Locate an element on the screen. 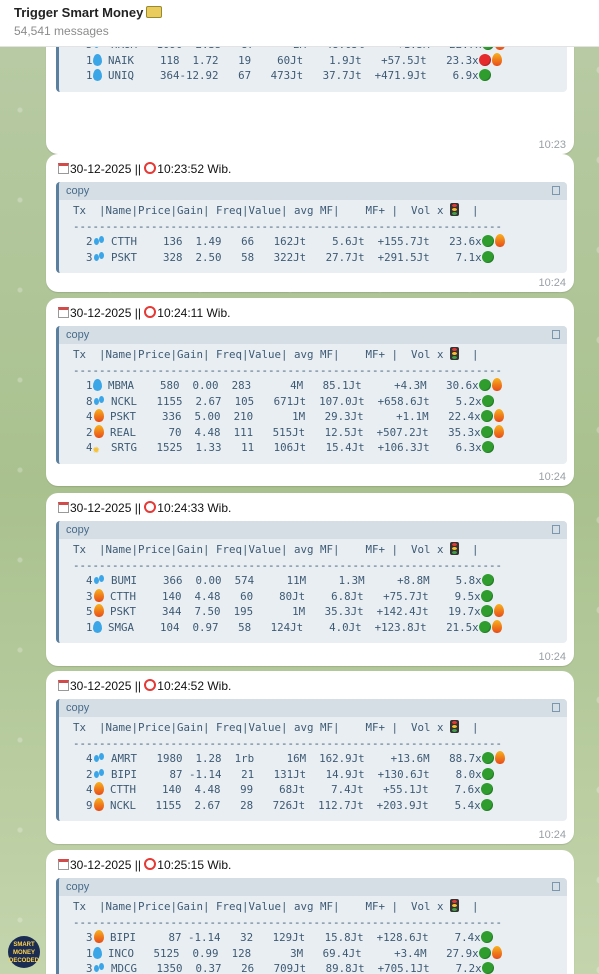 This screenshot has width=599, height=974. cell-gain: 0.37 is located at coordinates (202, 968).